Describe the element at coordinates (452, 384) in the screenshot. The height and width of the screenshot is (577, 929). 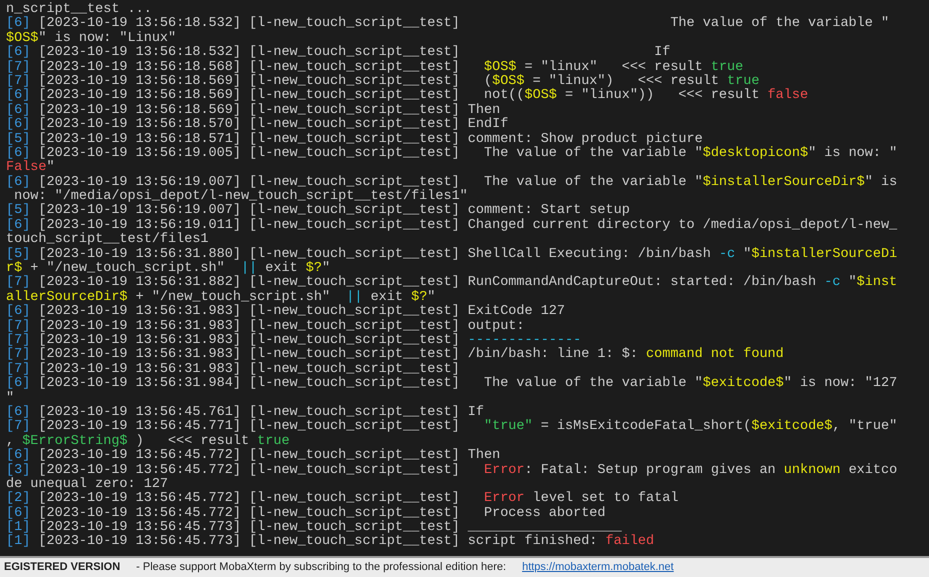
I see `log-line: [6] [2023-10-19 13:56:31.984] [l-new_touch_script__test] The value of the variable "$exitcode$" is now: "127` at that location.